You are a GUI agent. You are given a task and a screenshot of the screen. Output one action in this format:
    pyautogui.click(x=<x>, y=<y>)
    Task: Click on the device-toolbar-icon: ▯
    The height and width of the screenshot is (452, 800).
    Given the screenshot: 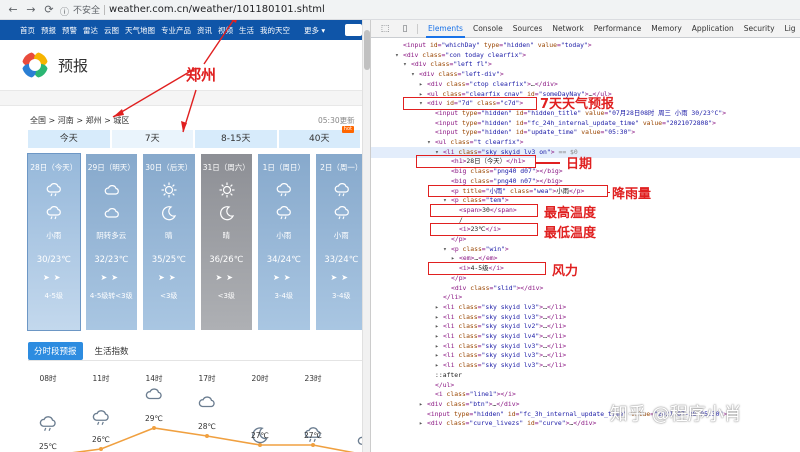 What is the action you would take?
    pyautogui.click(x=405, y=29)
    